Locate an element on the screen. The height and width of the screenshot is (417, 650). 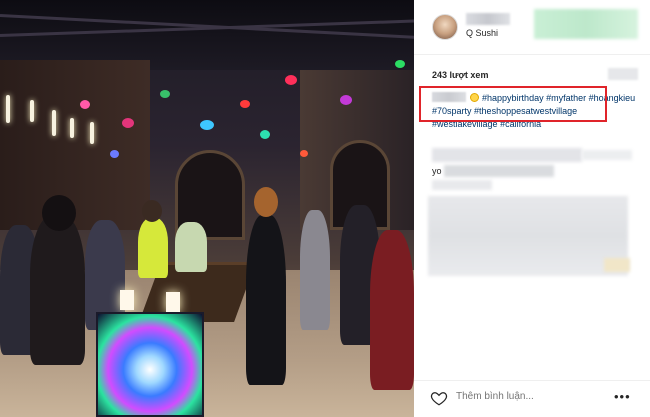
view-count: 243 lượt xem is located at coordinates (460, 75).